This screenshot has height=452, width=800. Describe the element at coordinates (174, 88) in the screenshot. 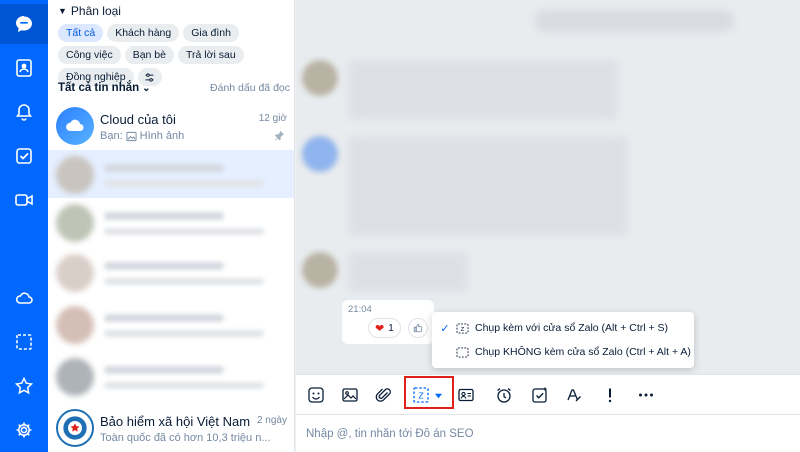

I see `message-filter-row: Tất cả tin nhắn ⌄ Đánh dấu đã đọc` at that location.